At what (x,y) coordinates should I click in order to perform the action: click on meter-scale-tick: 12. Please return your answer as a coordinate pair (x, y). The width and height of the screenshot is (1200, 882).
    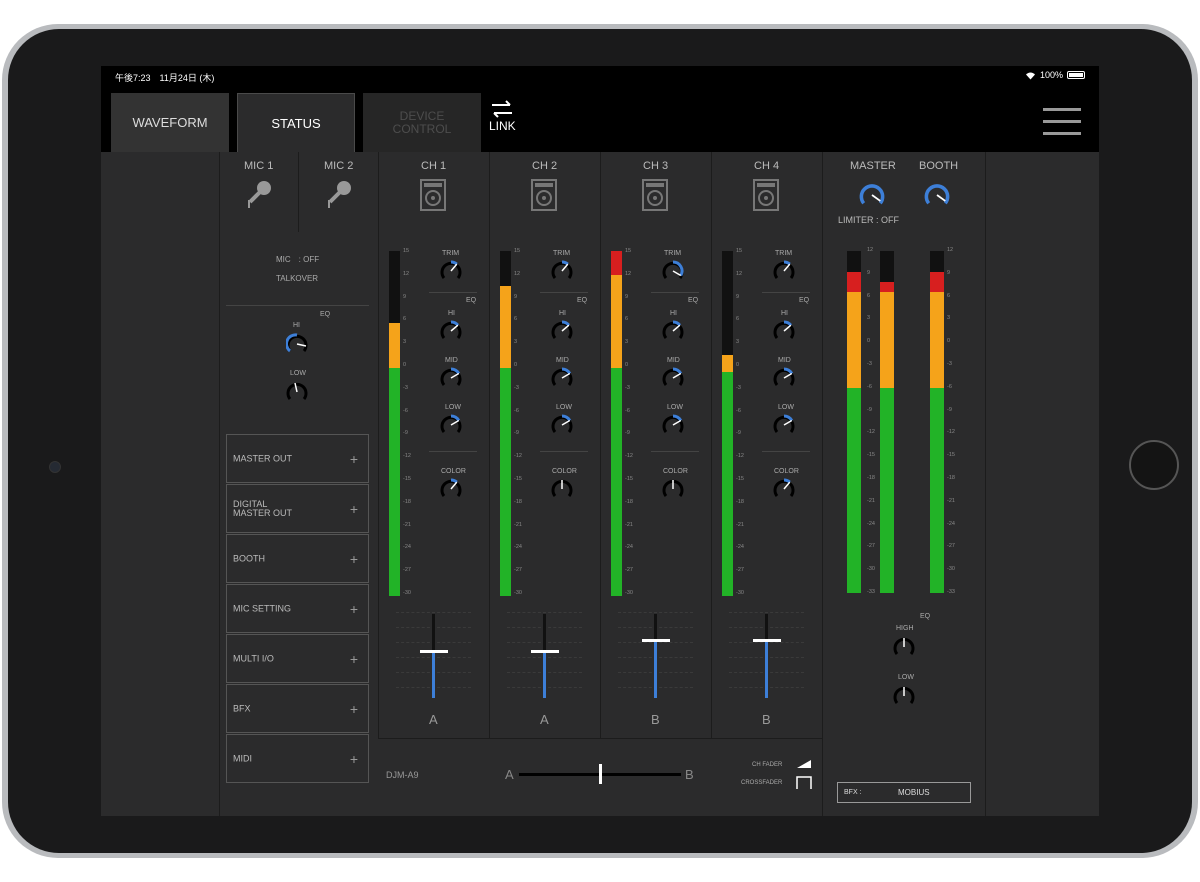
    Looking at the image, I should click on (406, 275).